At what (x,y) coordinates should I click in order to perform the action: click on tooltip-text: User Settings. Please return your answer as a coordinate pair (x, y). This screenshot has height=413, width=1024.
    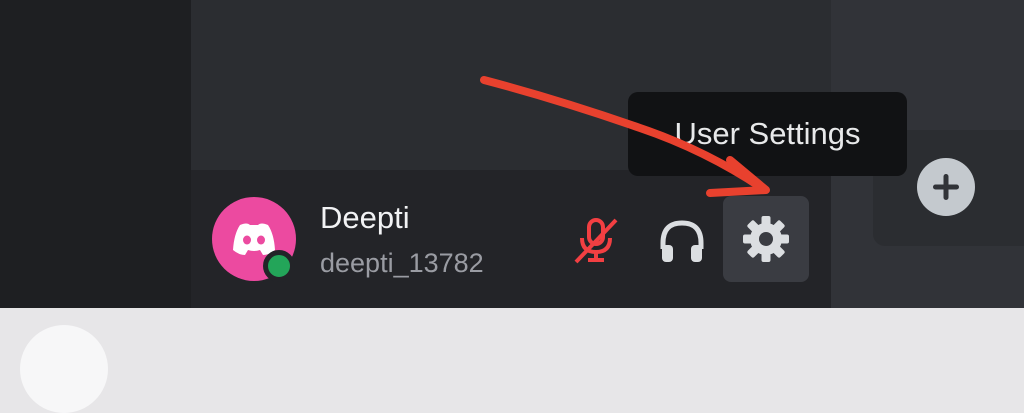
    Looking at the image, I should click on (767, 133).